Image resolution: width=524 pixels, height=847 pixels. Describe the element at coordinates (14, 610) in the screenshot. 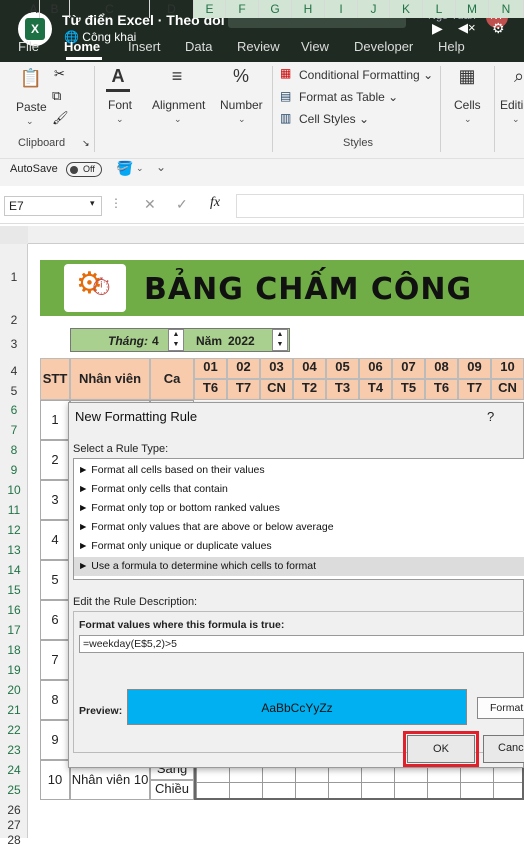

I see `row-header: 16` at that location.